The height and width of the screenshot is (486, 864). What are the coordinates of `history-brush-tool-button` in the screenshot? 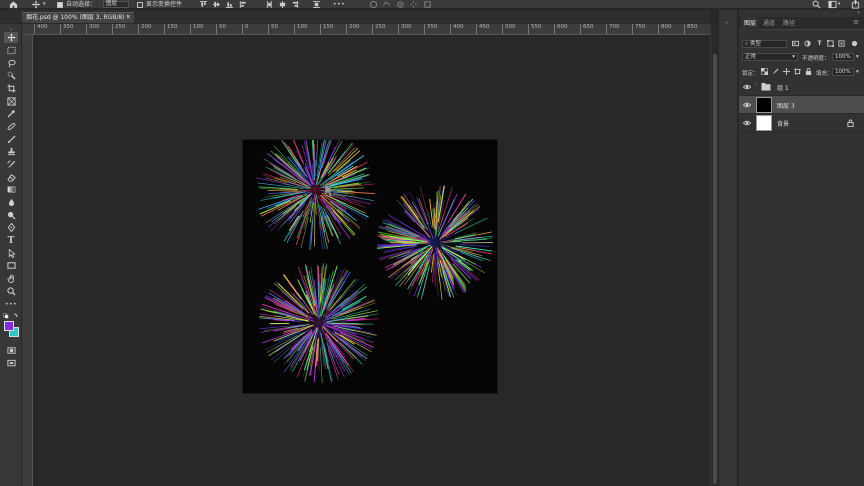 It's located at (11, 164).